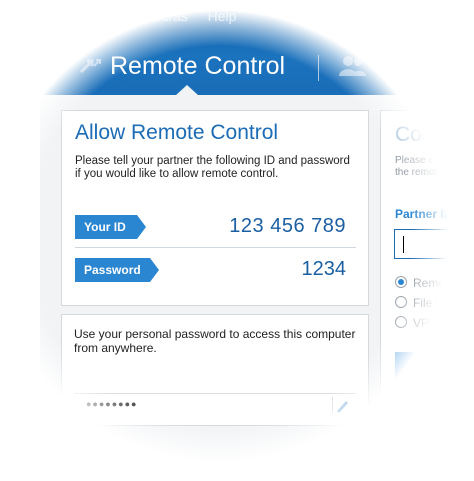  What do you see at coordinates (417, 134) in the screenshot?
I see `control-panel-title: Cont` at bounding box center [417, 134].